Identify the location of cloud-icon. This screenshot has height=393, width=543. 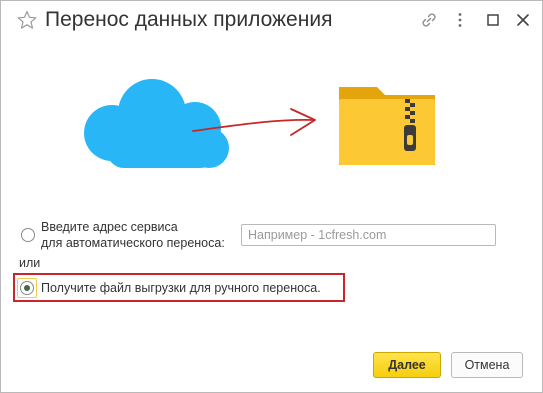
(156, 123).